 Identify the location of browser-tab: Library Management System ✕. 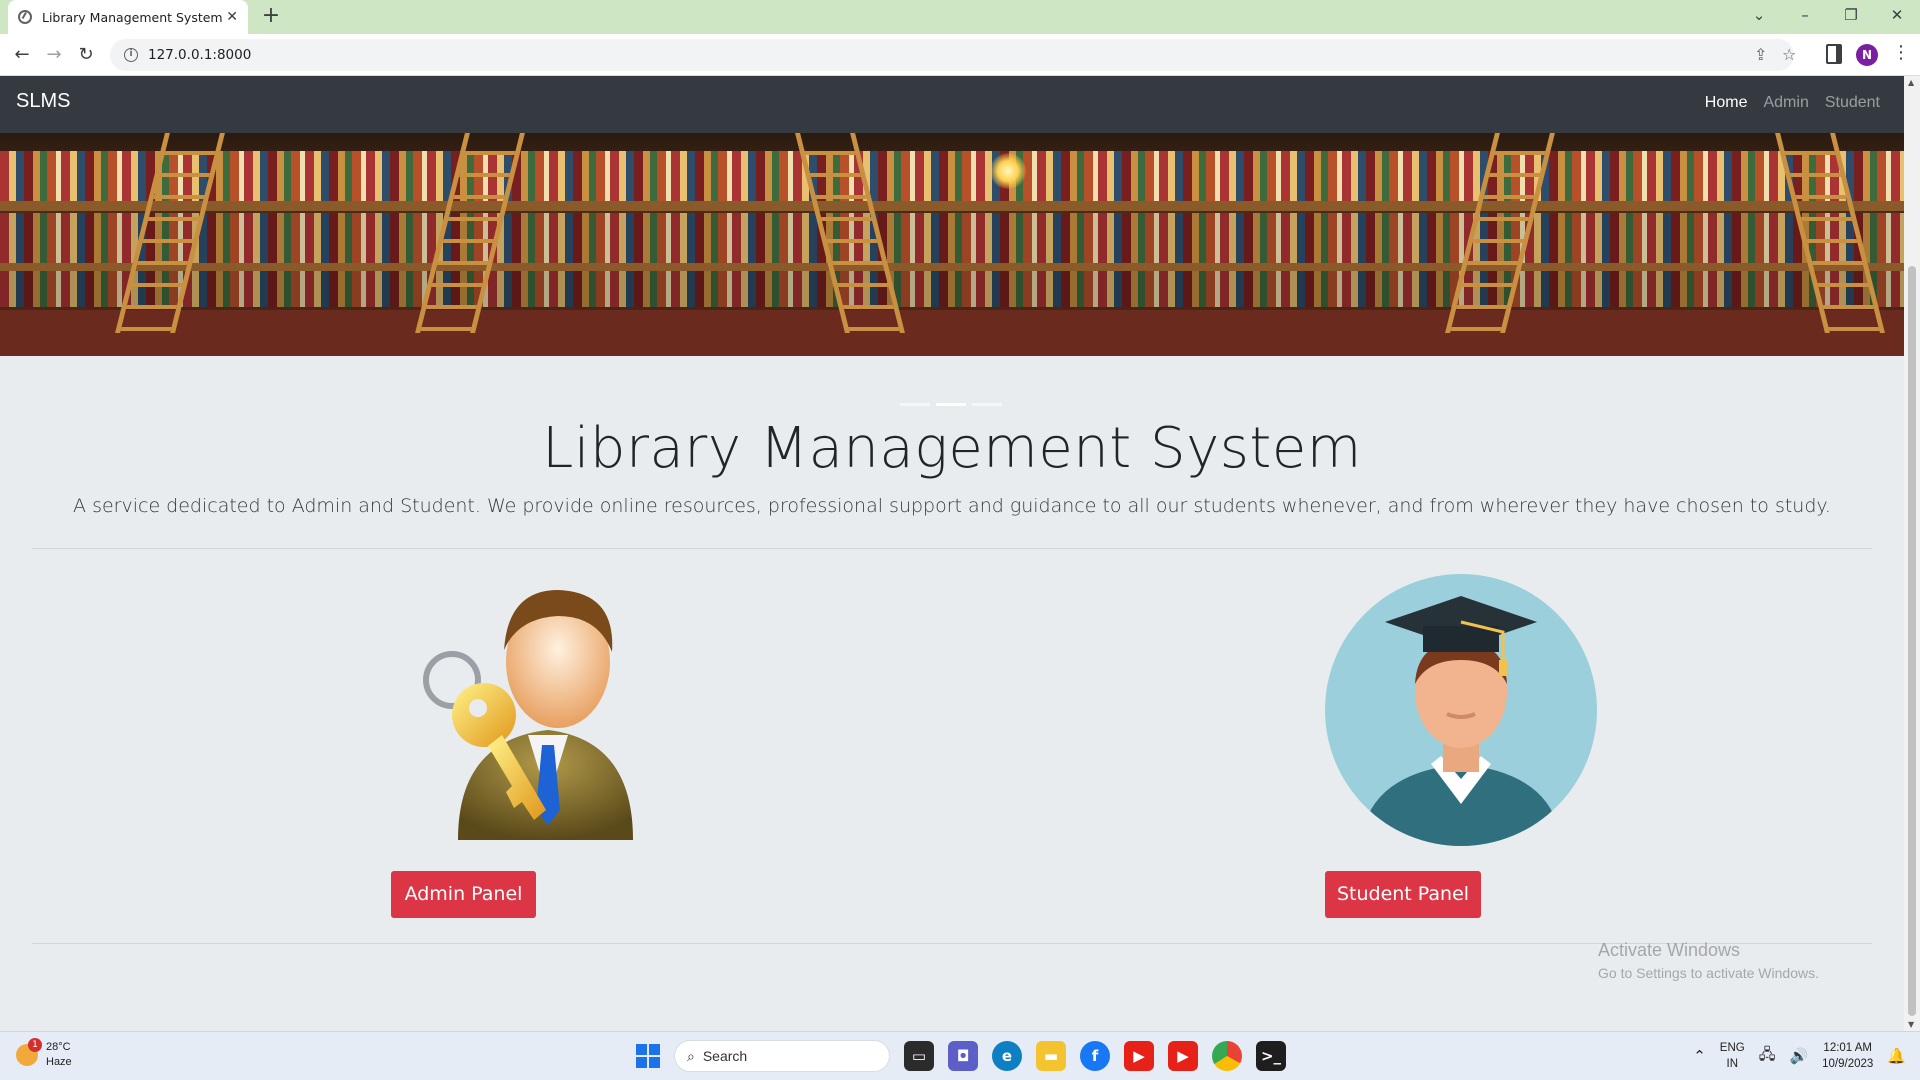
(128, 17).